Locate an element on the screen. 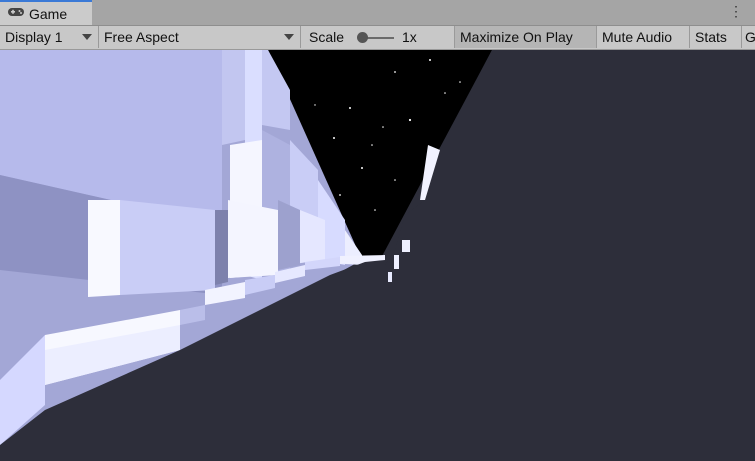 This screenshot has width=755, height=461. aspect-dropdown-label: Free Aspect is located at coordinates (141, 37).